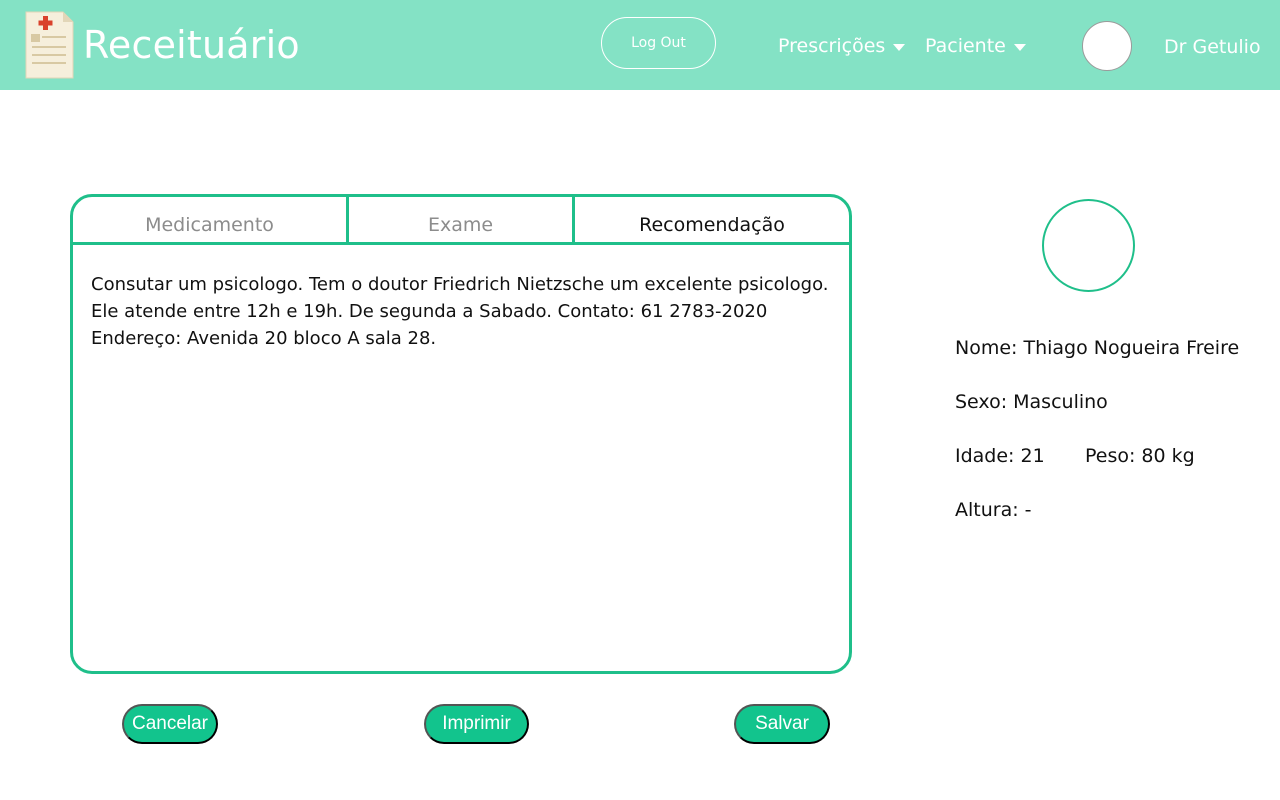  Describe the element at coordinates (49, 45) in the screenshot. I see `prescription-document-icon` at that location.